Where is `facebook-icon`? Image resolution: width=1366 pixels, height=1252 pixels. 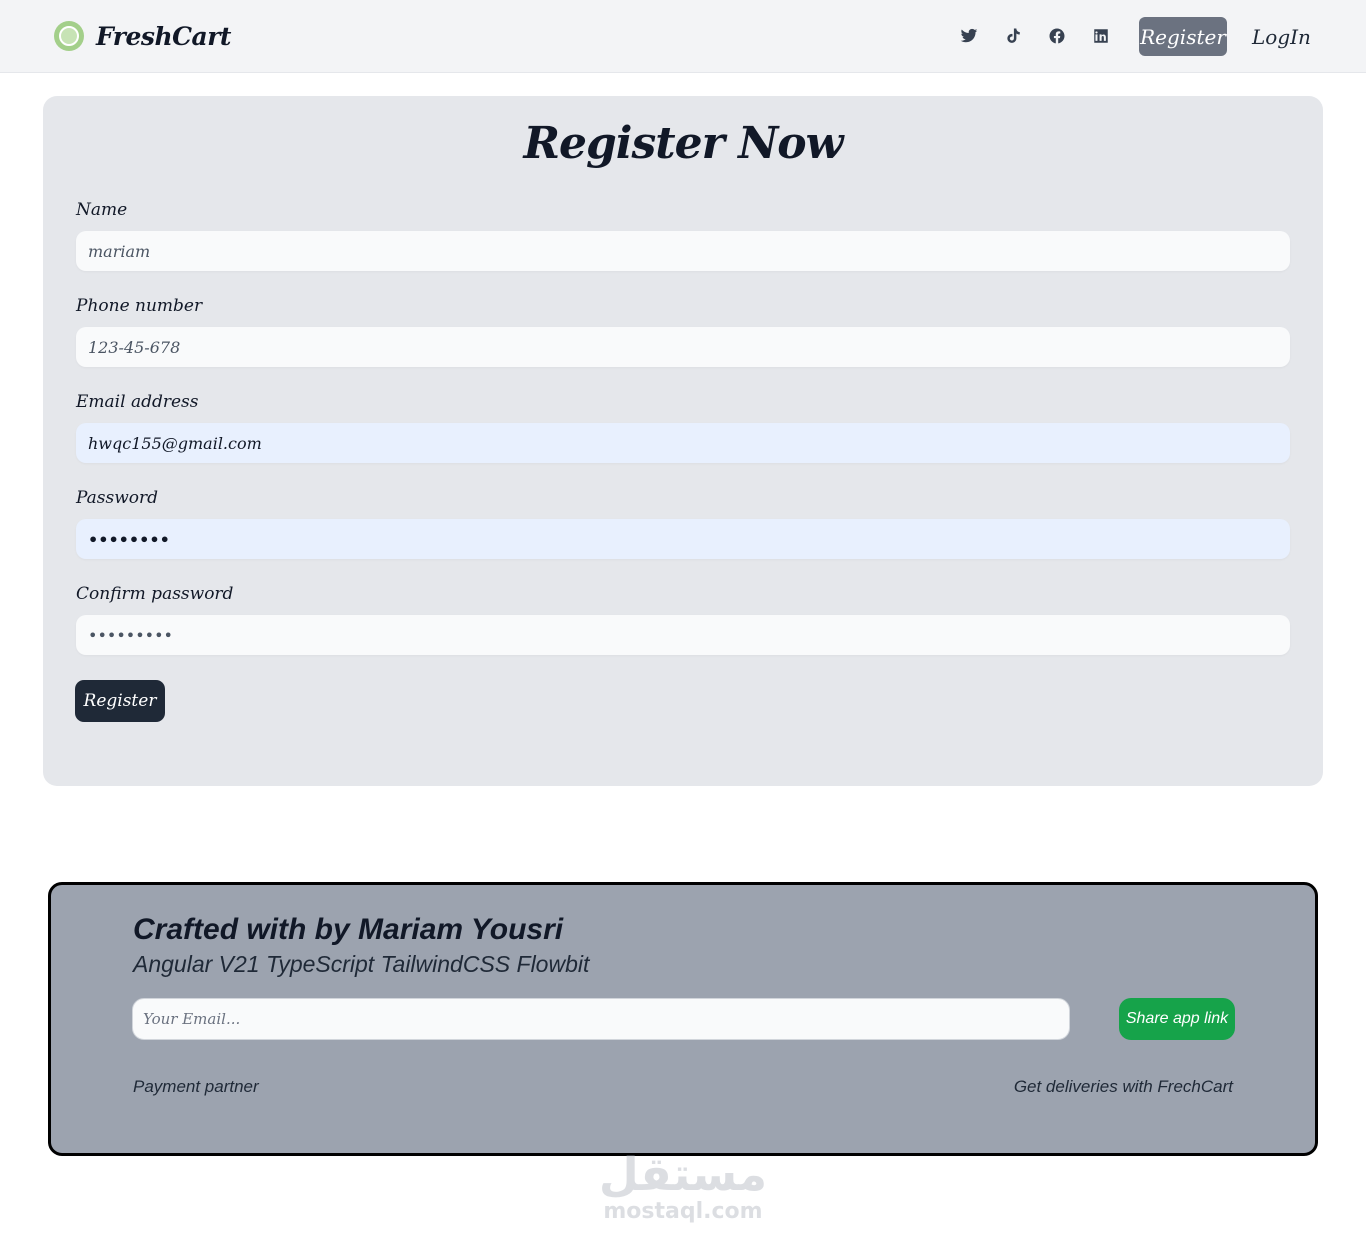
facebook-icon is located at coordinates (1057, 36).